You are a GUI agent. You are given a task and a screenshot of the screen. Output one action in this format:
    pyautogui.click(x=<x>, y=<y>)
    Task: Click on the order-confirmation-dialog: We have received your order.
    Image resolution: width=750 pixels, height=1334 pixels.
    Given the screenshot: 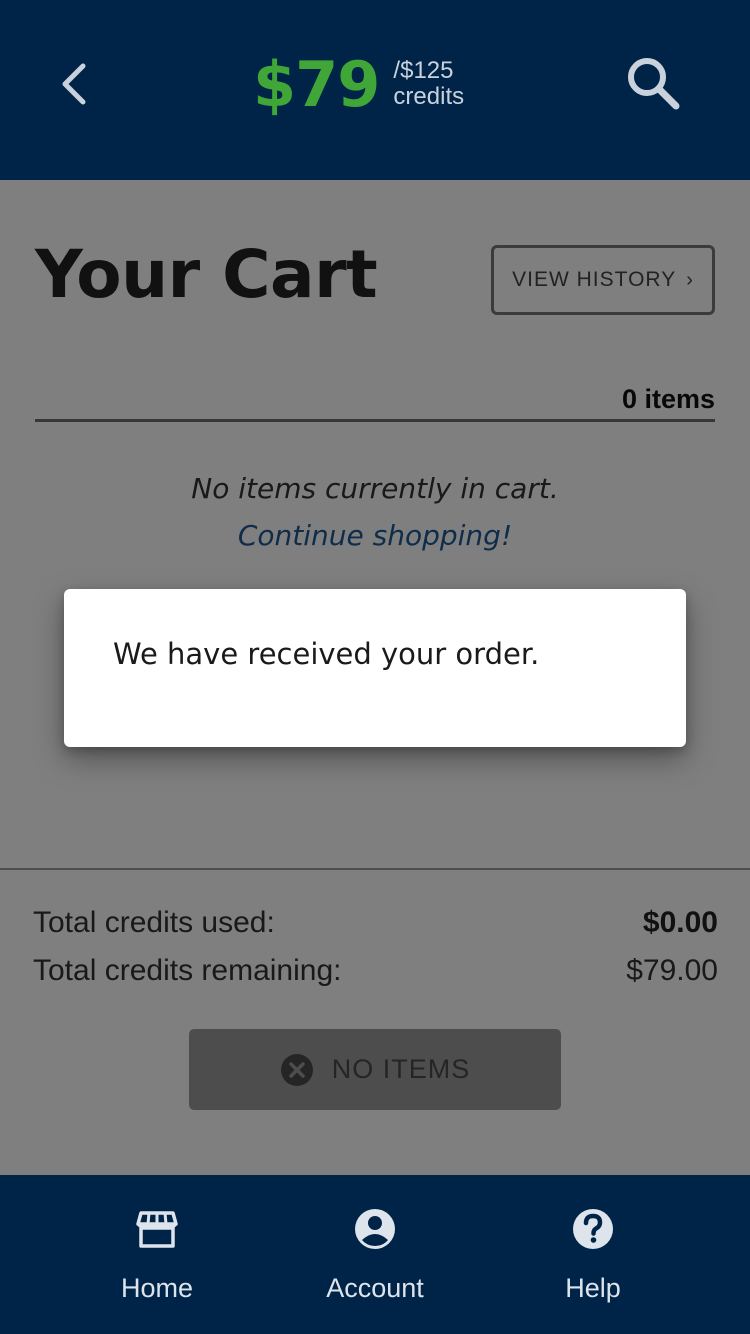 What is the action you would take?
    pyautogui.click(x=375, y=668)
    